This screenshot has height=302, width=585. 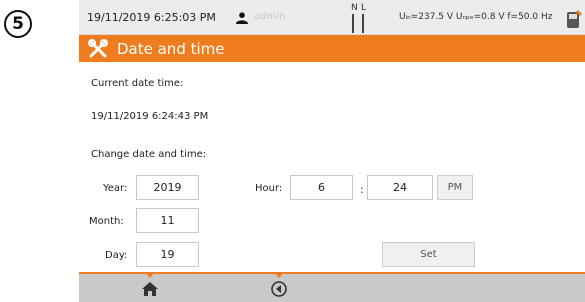 What do you see at coordinates (279, 275) in the screenshot?
I see `back-active-indicator` at bounding box center [279, 275].